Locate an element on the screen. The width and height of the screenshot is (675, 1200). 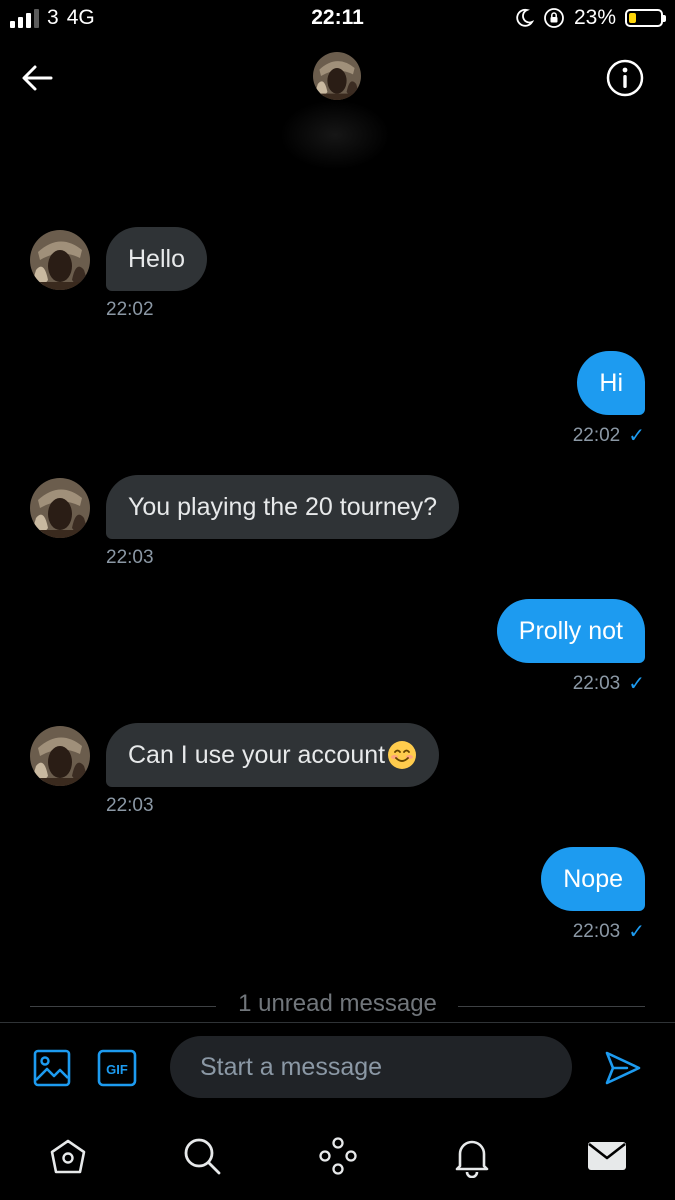
bell-icon is located at coordinates (472, 1159).